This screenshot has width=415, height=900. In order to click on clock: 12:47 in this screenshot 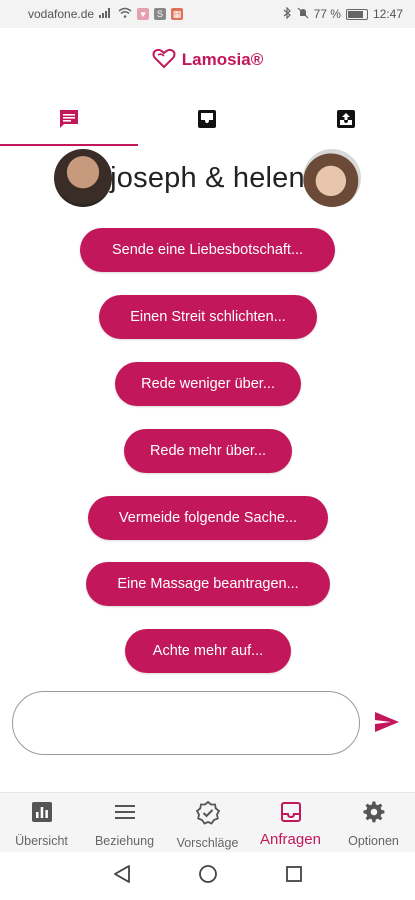, I will do `click(387, 14)`.